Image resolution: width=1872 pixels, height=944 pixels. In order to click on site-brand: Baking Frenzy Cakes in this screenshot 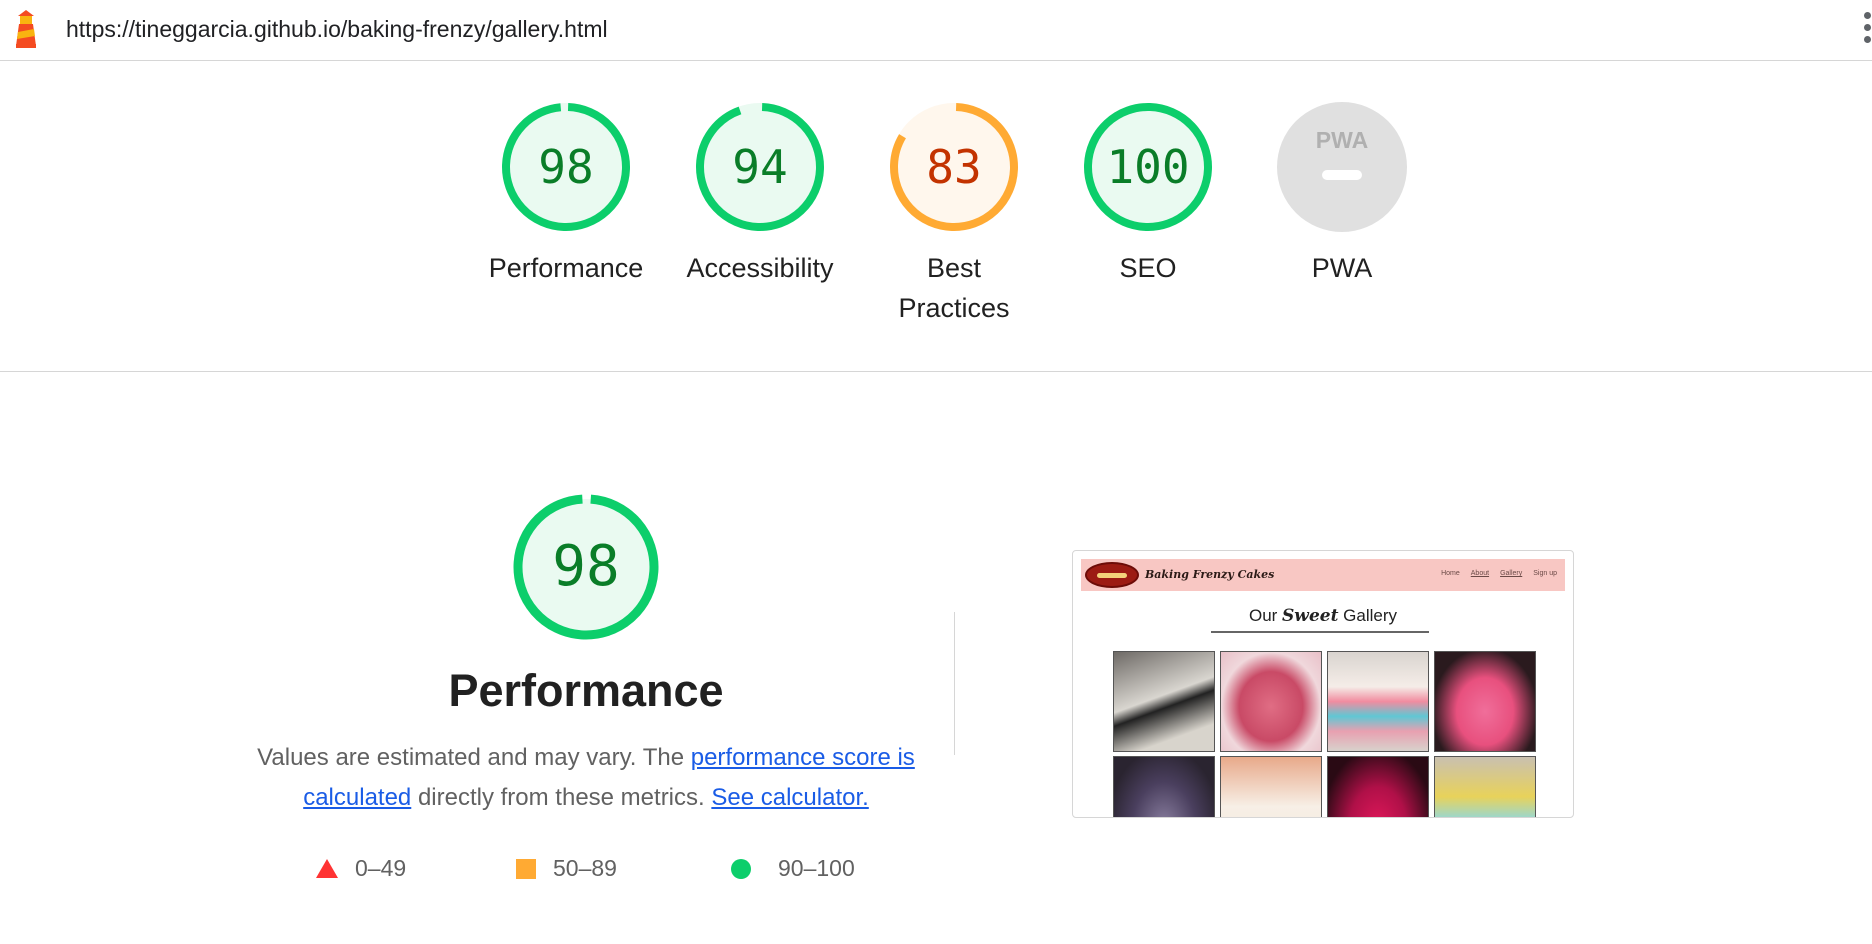, I will do `click(1210, 574)`.